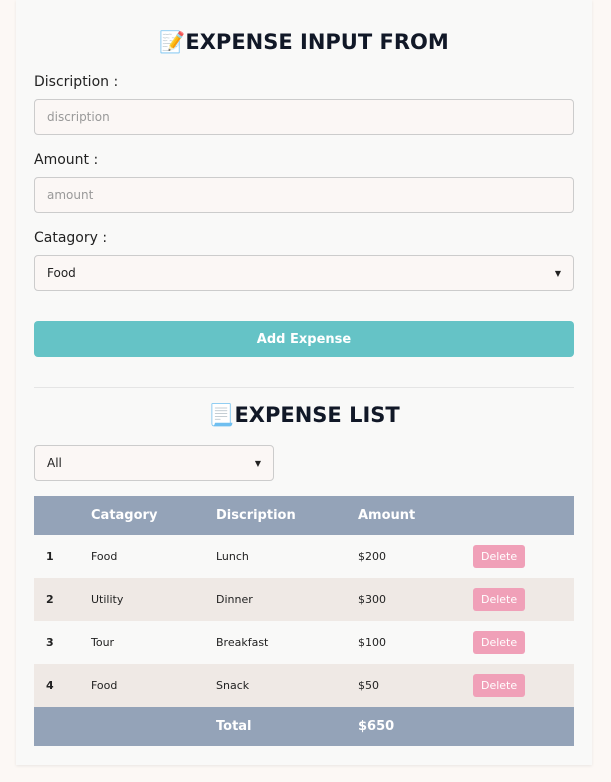 The height and width of the screenshot is (782, 611). Describe the element at coordinates (304, 273) in the screenshot. I see `category-select: Food ▼` at that location.